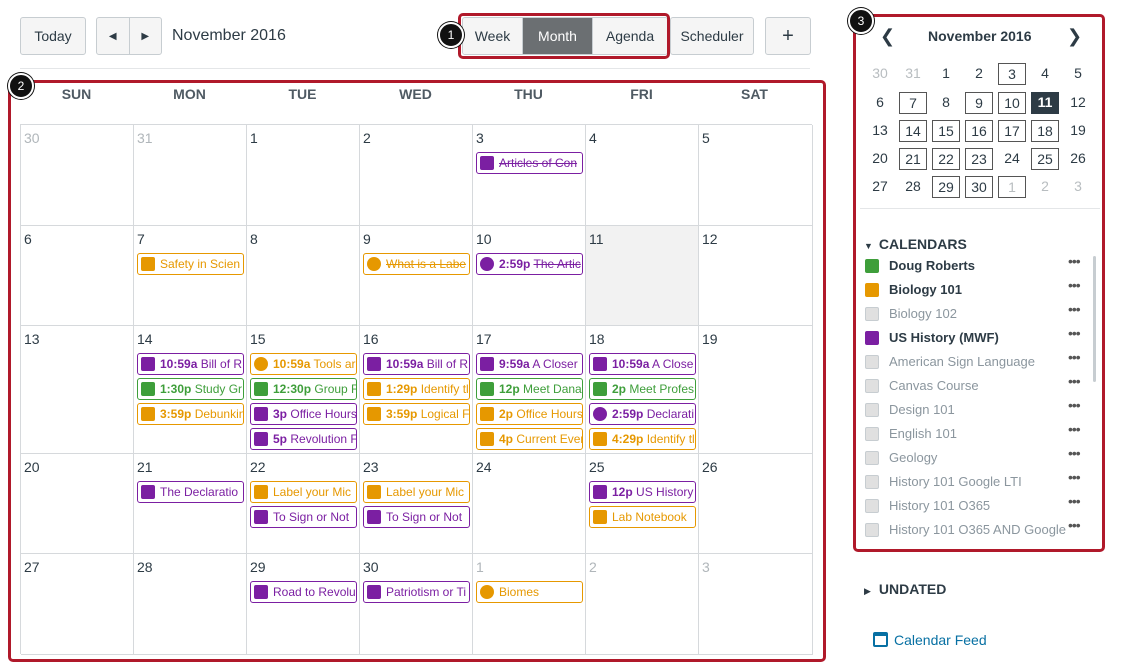 Image resolution: width=1125 pixels, height=672 pixels. I want to click on mini-next-icon: ❯, so click(1074, 36).